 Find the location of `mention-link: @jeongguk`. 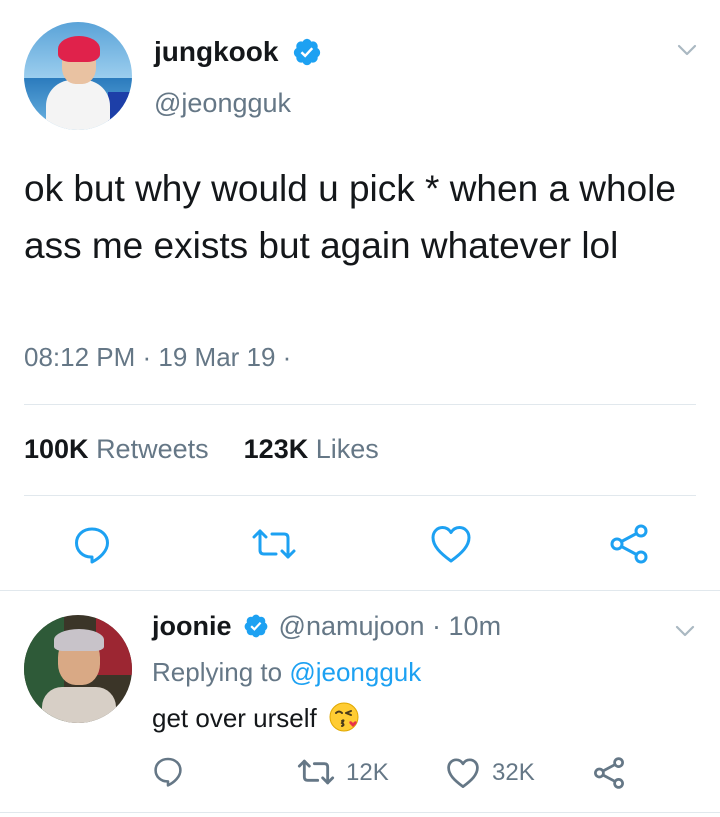

mention-link: @jeongguk is located at coordinates (355, 672).